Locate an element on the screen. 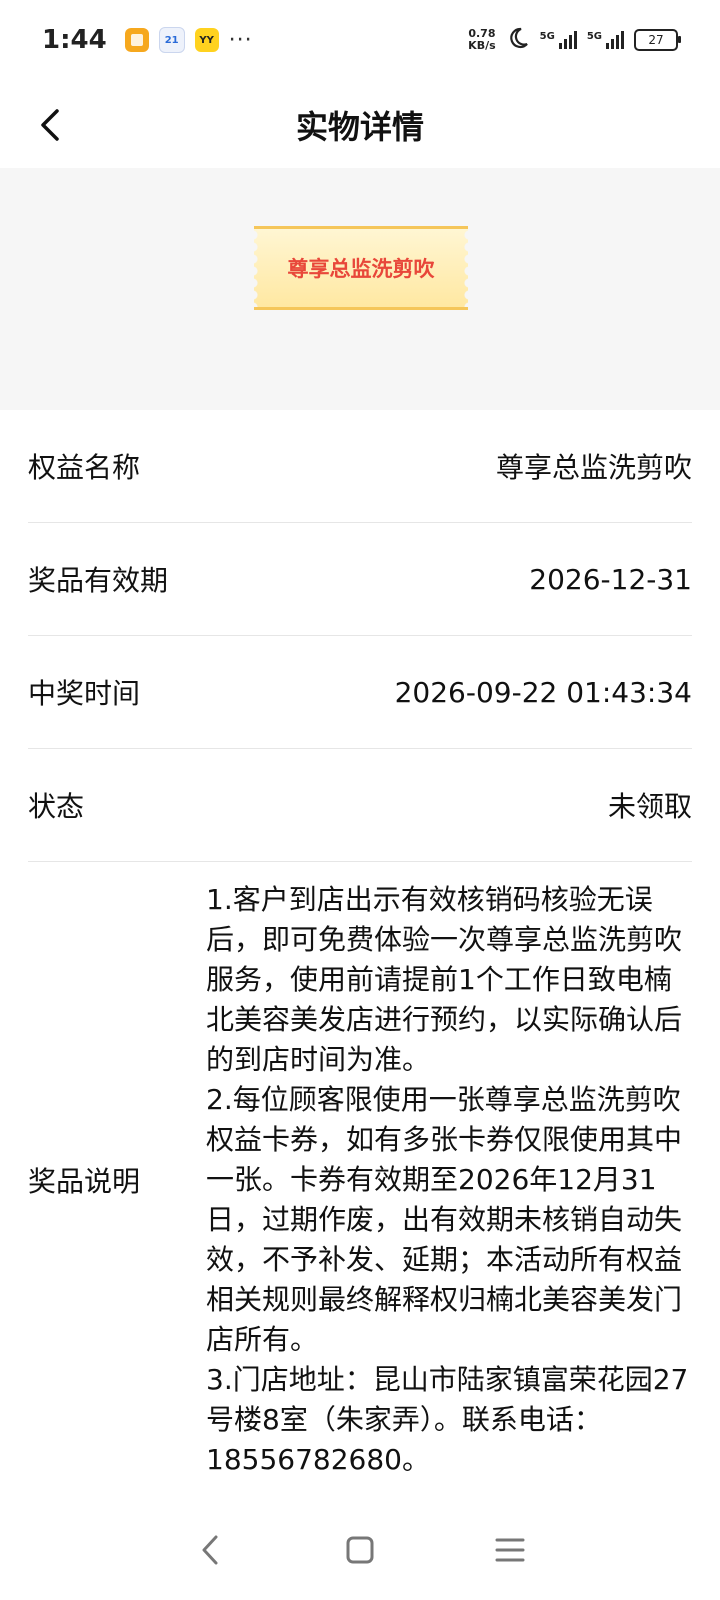 This screenshot has height=1600, width=720. detail-row-win-time: 中奖时间 2026-09-22 01:43:34 is located at coordinates (360, 692).